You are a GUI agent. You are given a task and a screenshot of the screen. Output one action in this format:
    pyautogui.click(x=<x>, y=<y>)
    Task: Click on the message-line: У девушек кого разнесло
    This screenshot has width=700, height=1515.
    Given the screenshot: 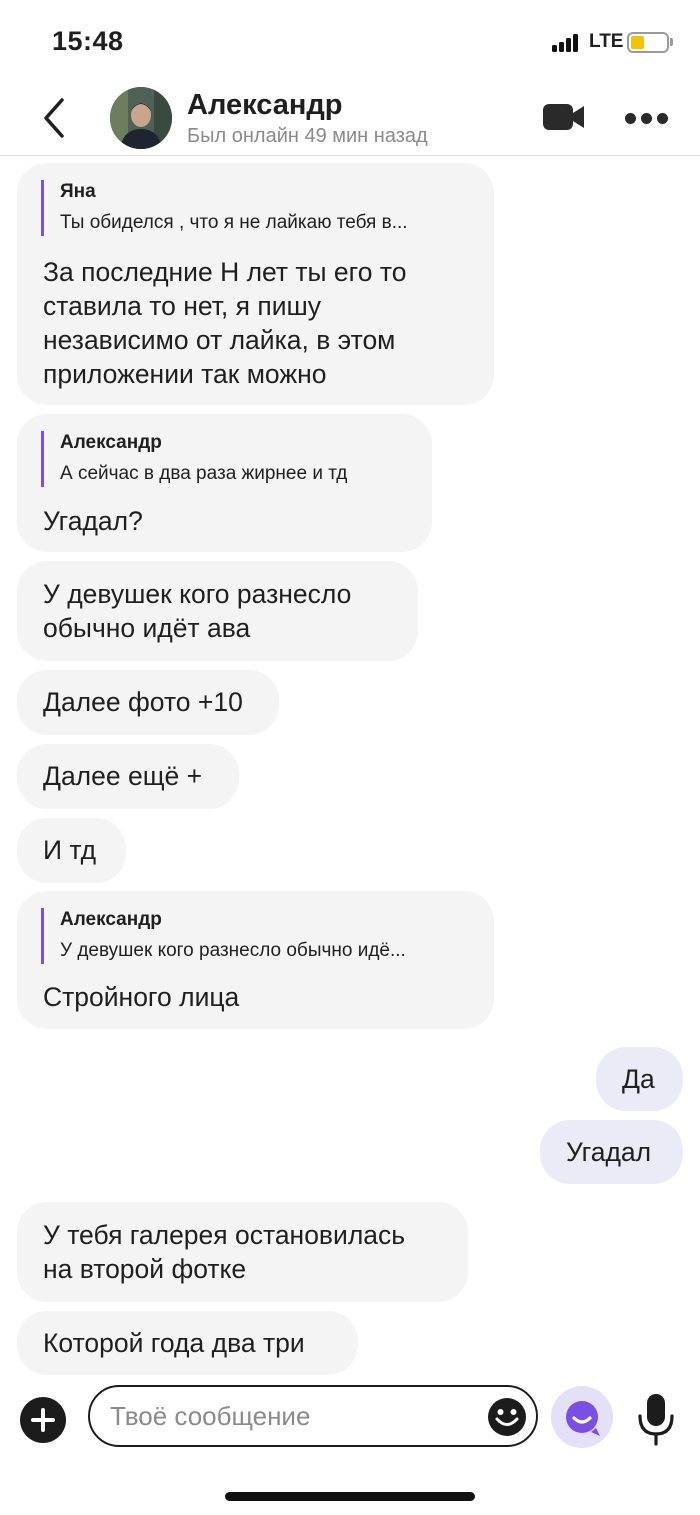 What is the action you would take?
    pyautogui.click(x=197, y=594)
    